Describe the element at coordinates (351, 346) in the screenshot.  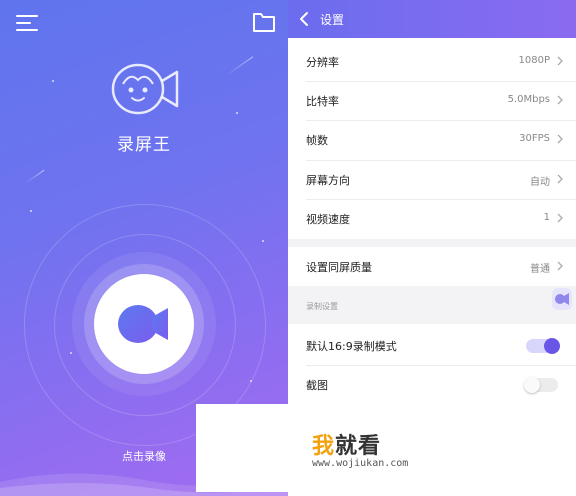
I see `setting-label: 默认16:9录制模式` at that location.